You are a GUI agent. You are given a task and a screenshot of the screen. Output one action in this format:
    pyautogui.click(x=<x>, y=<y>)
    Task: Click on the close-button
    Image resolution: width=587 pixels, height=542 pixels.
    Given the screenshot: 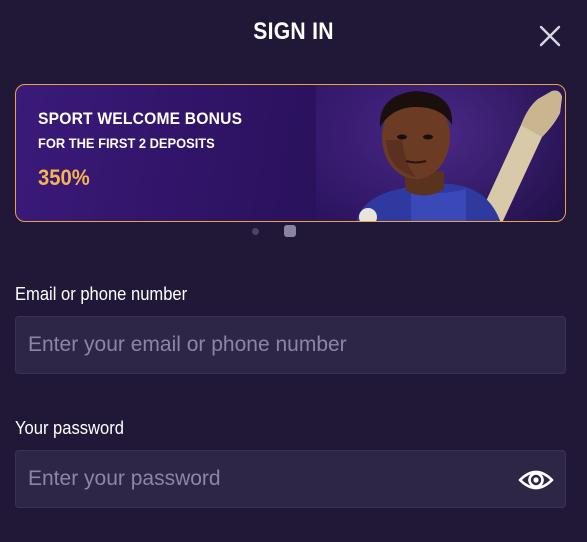 What is the action you would take?
    pyautogui.click(x=550, y=36)
    